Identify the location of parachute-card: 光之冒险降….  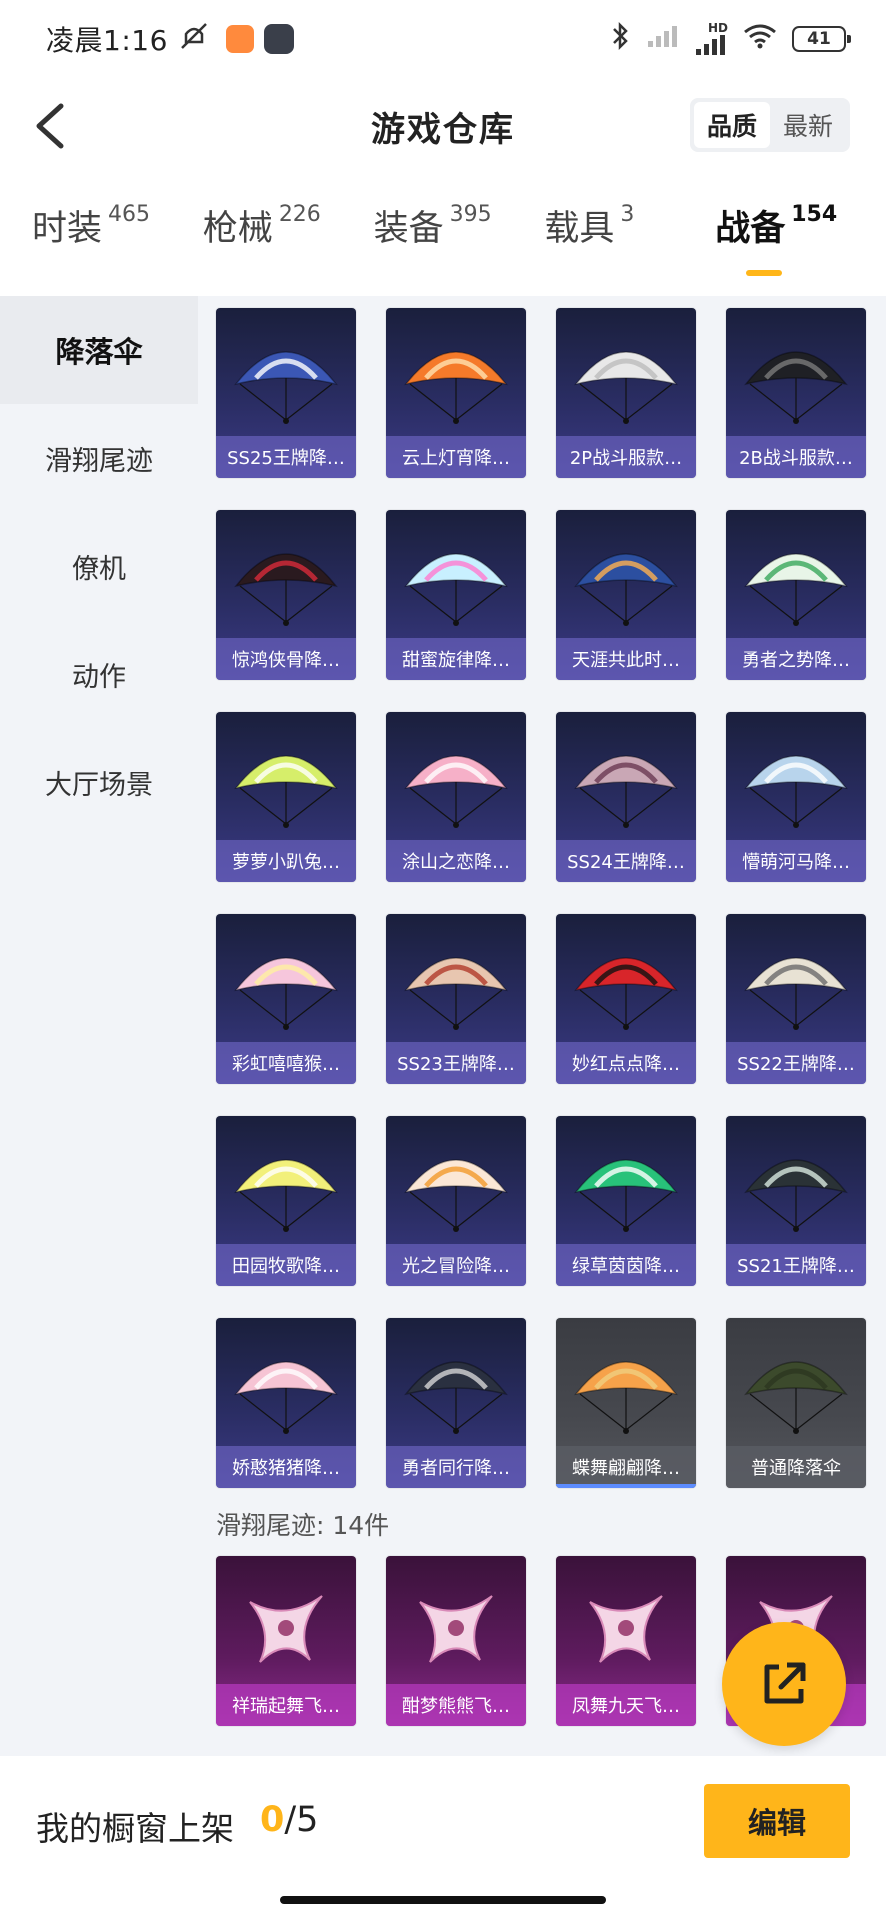
(456, 1201).